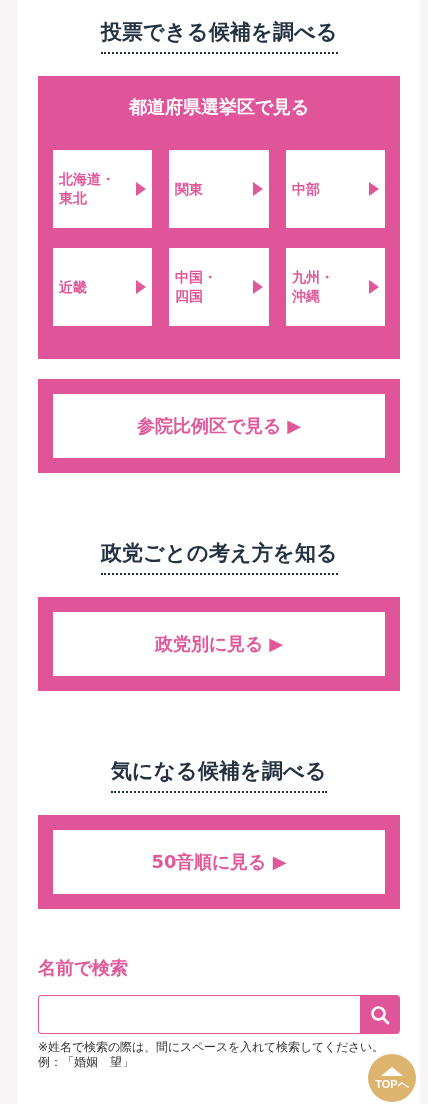 The height and width of the screenshot is (1104, 428). Describe the element at coordinates (86, 1062) in the screenshot. I see `search-note: 例：「婚姻 望」` at that location.